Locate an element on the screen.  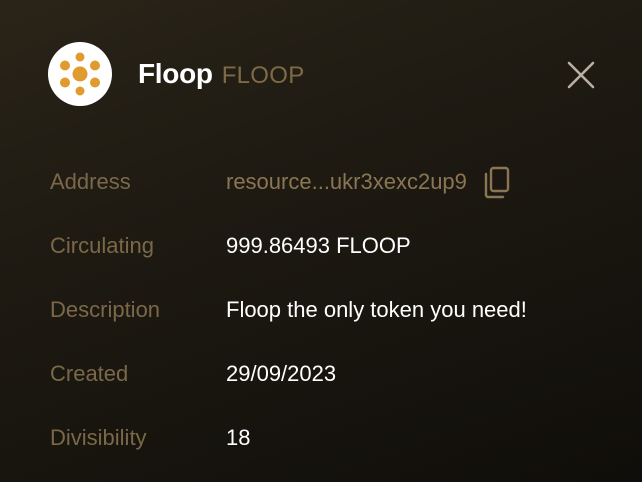
token-symbol: FLOOP is located at coordinates (263, 75).